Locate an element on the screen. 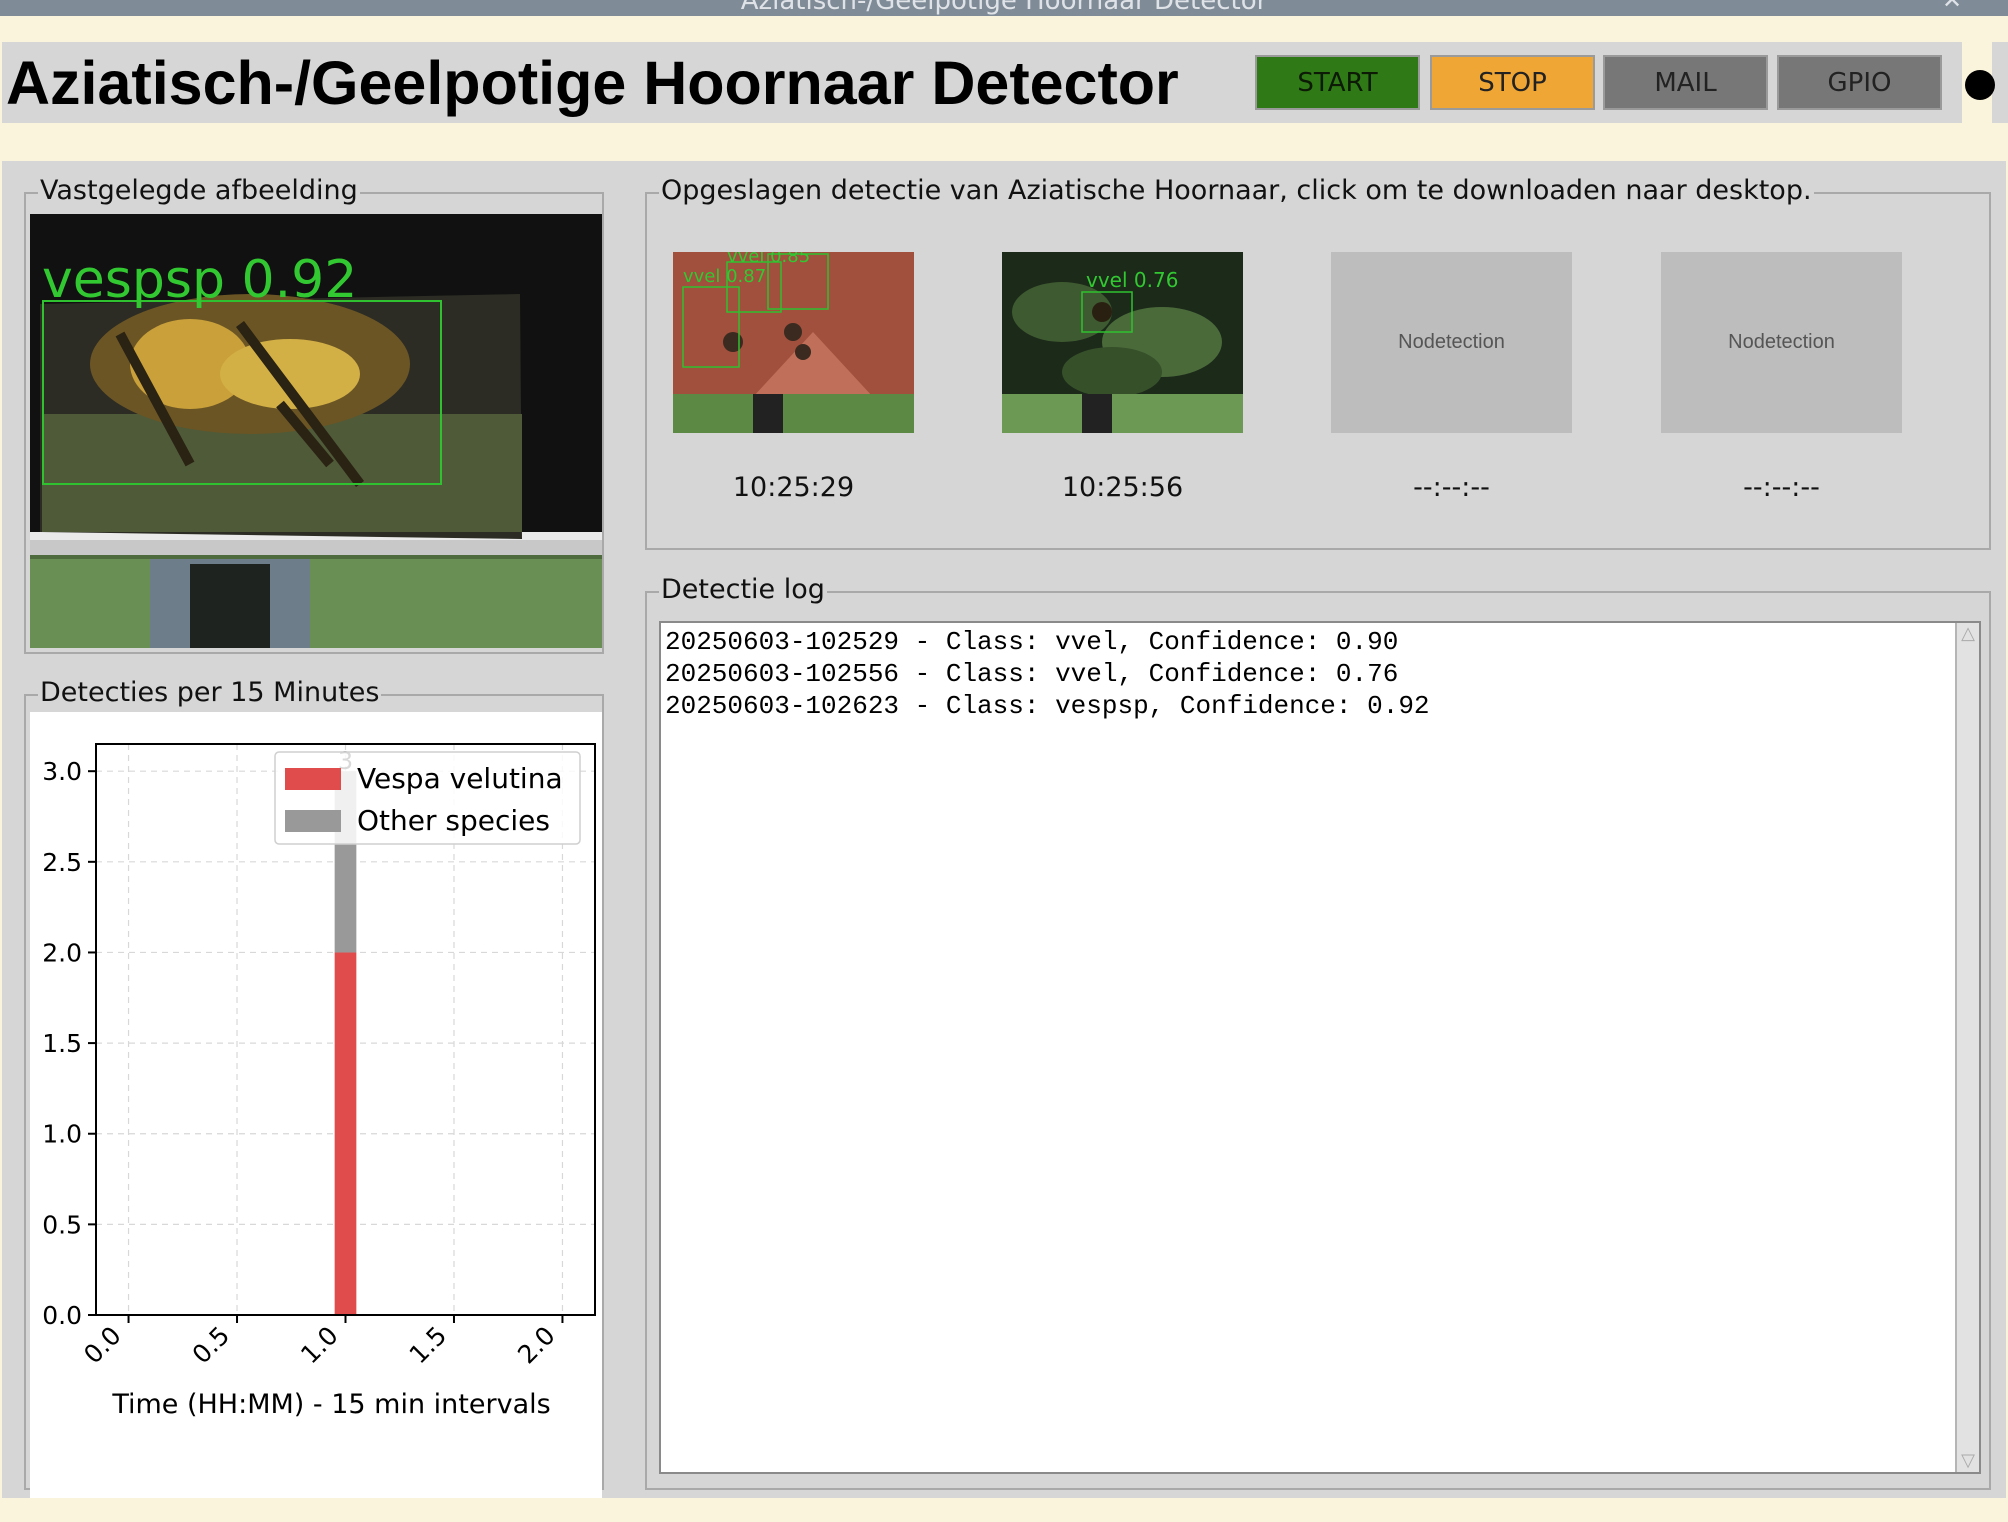  y-tick-label: 2.5 is located at coordinates (62, 862).